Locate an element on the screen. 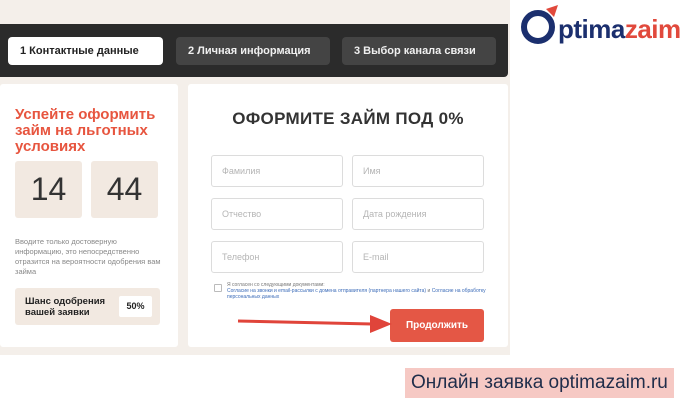  middle-name-field is located at coordinates (277, 214).